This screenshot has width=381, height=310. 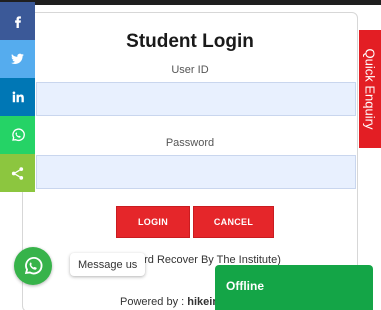 What do you see at coordinates (233, 222) in the screenshot?
I see `cancel-button: CANCEL` at bounding box center [233, 222].